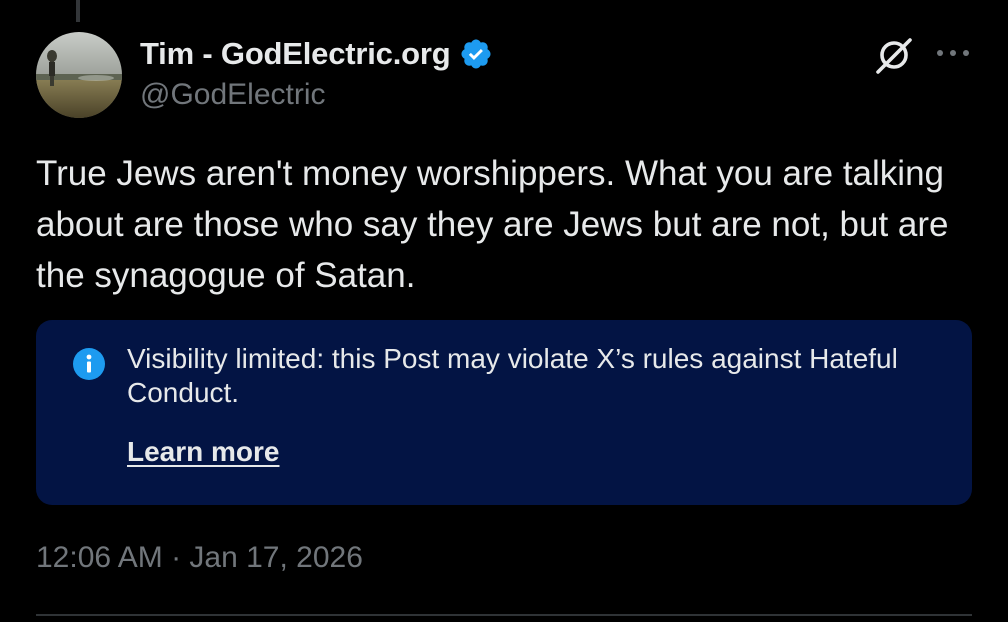 This screenshot has height=622, width=1008. I want to click on post-timestamp: 12:06 AM · Jan 17, 2026, so click(199, 558).